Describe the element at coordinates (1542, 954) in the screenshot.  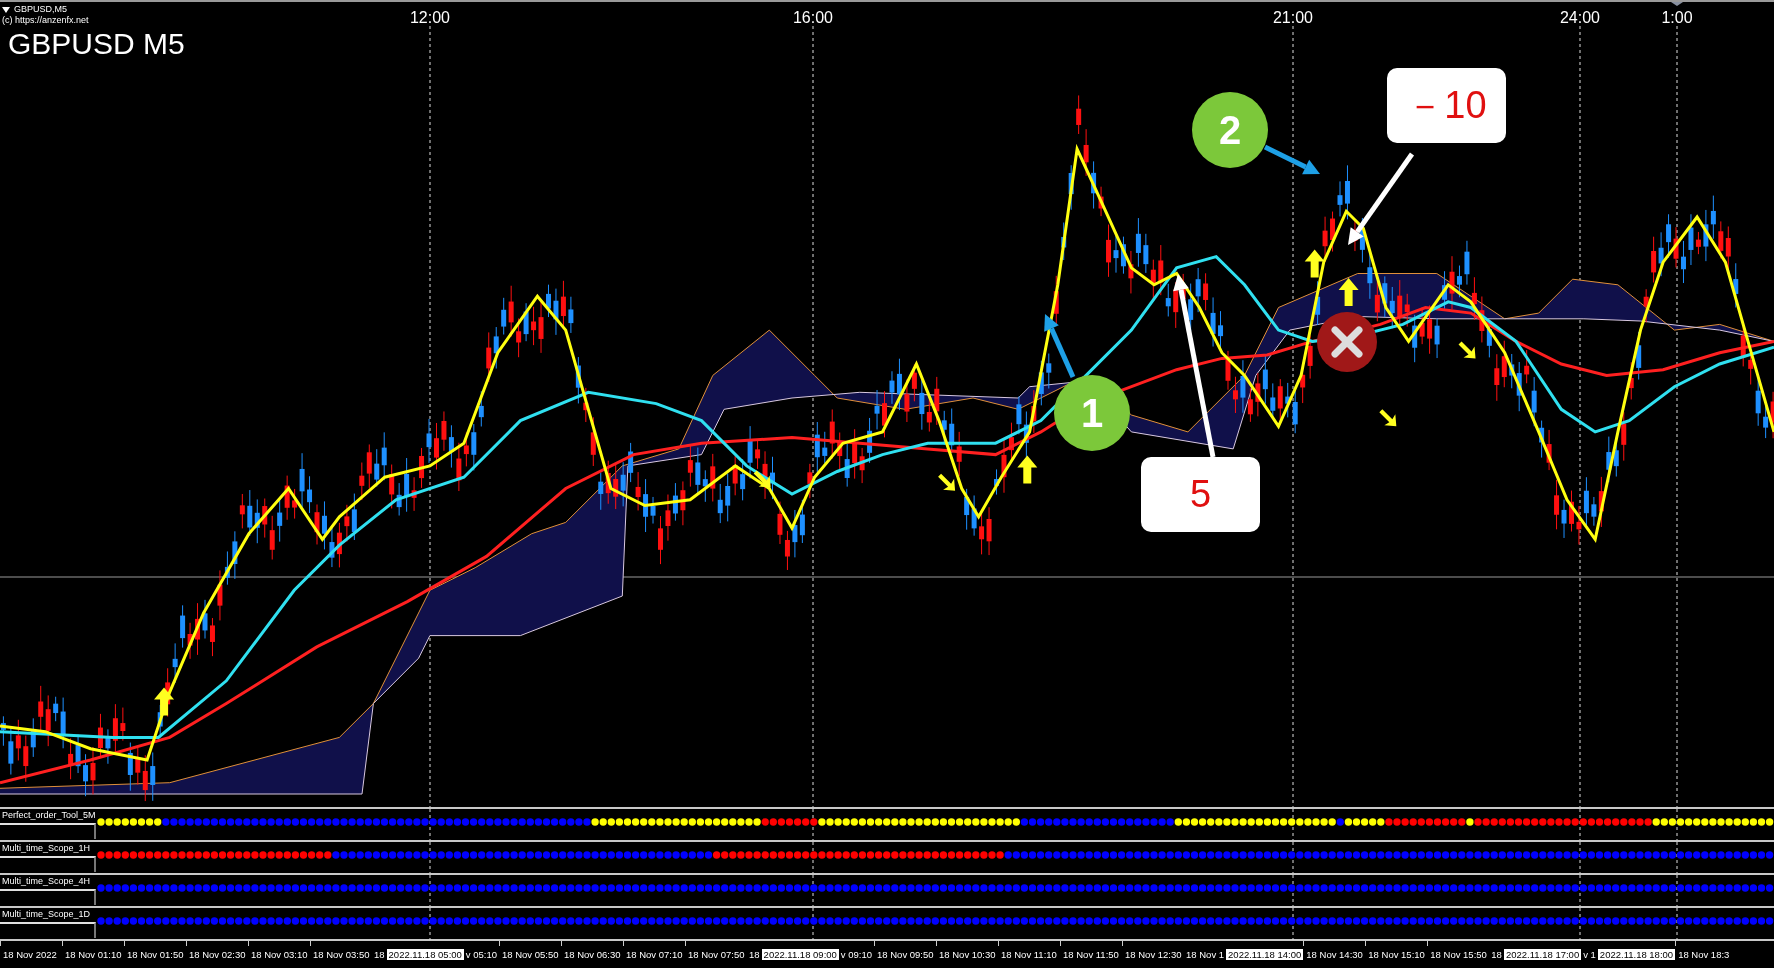
I see `axis-date-marker: 2022.11.18 17:00` at that location.